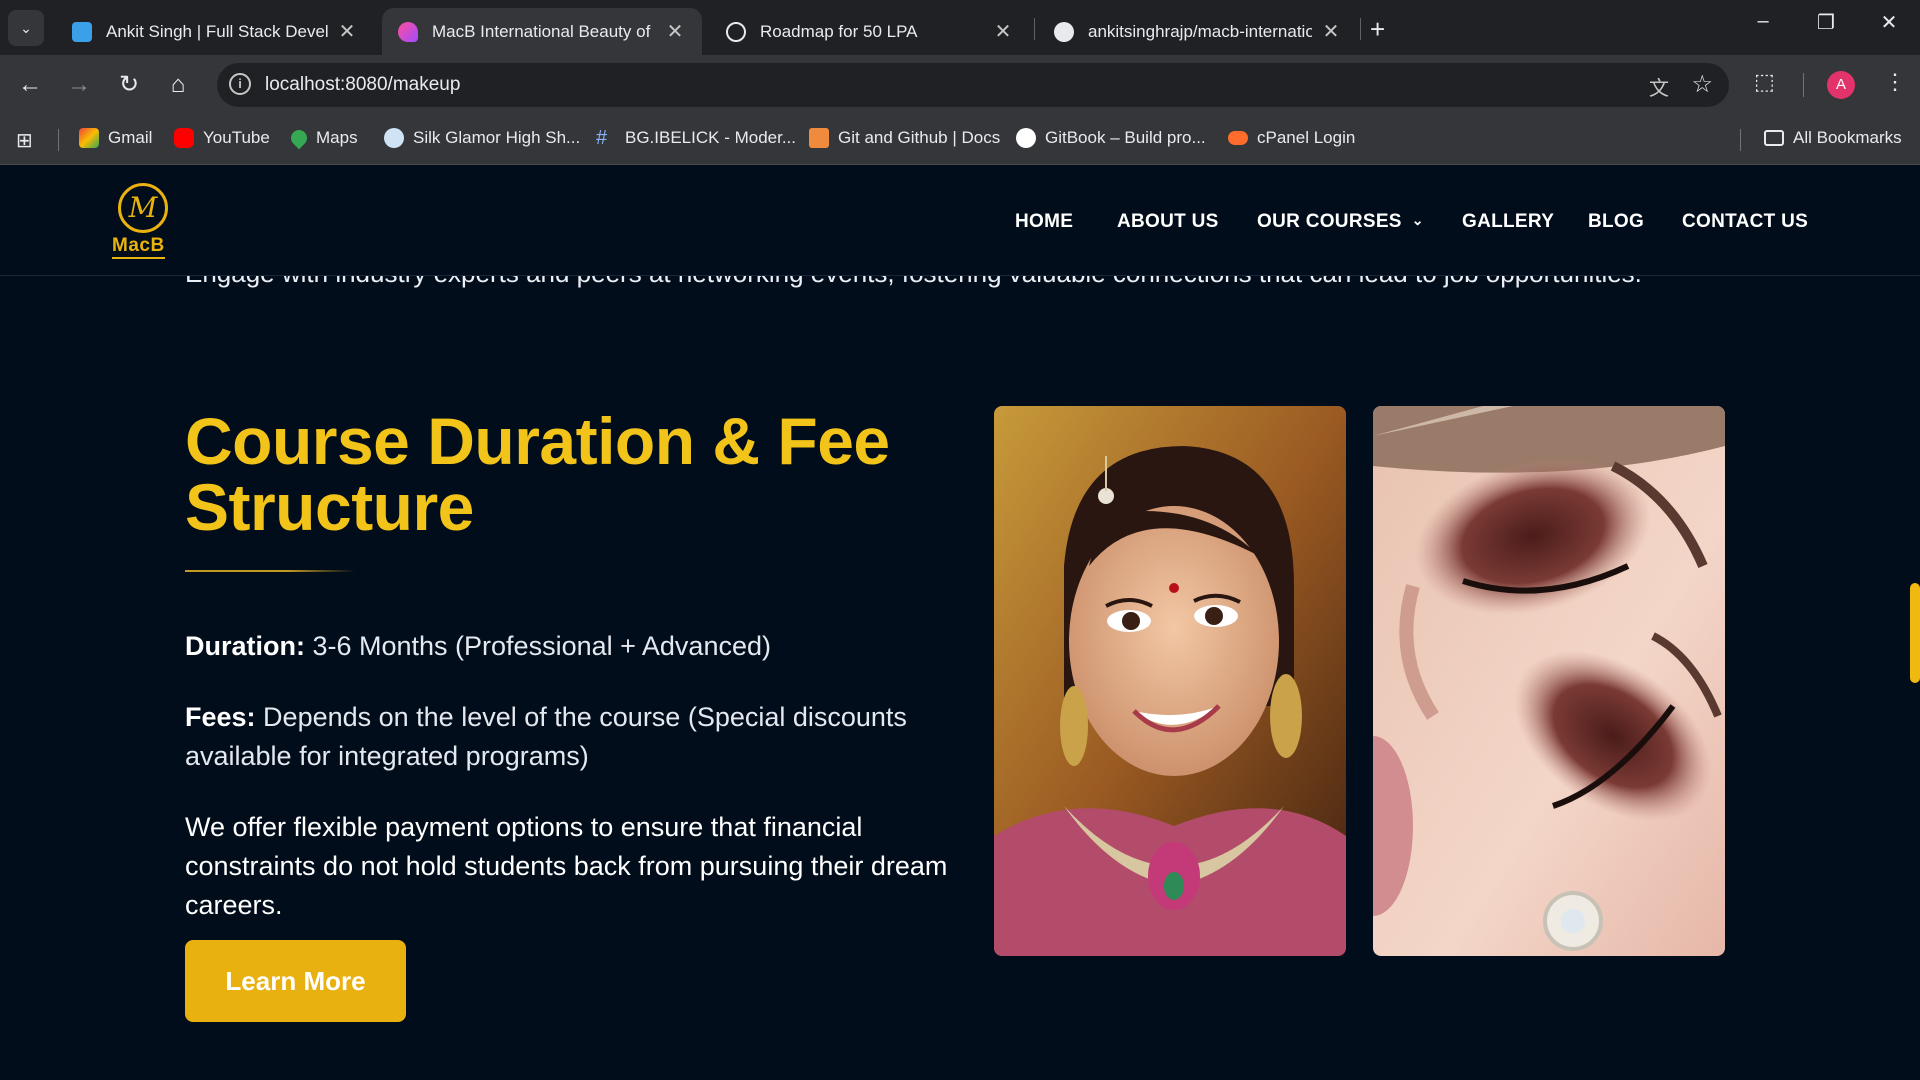  Describe the element at coordinates (1549, 681) in the screenshot. I see `eye-makeup-image` at that location.